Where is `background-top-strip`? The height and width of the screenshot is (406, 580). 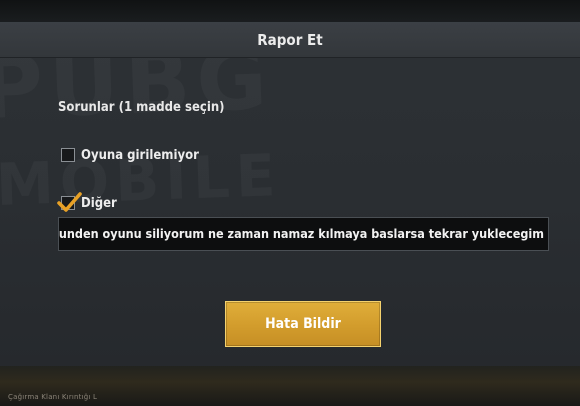
background-top-strip is located at coordinates (290, 12).